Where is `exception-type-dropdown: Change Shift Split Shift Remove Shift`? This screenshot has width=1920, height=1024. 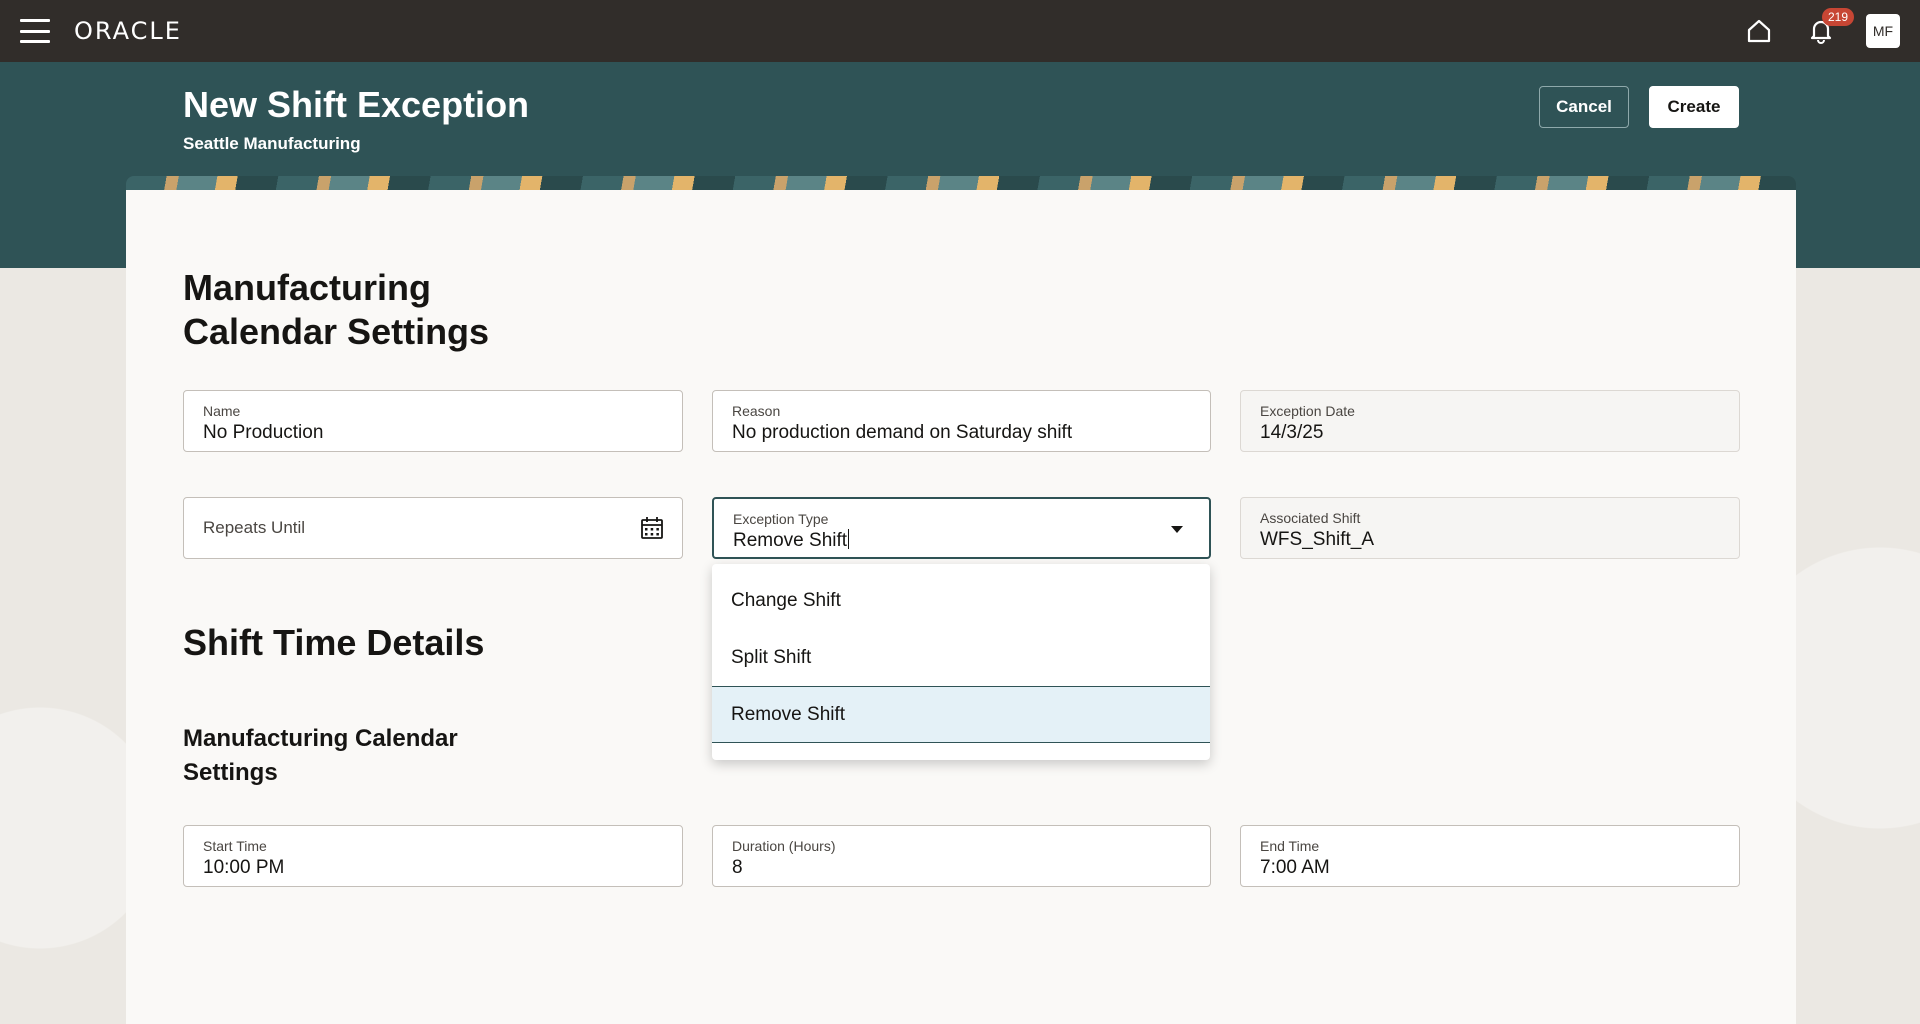
exception-type-dropdown: Change Shift Split Shift Remove Shift is located at coordinates (961, 662).